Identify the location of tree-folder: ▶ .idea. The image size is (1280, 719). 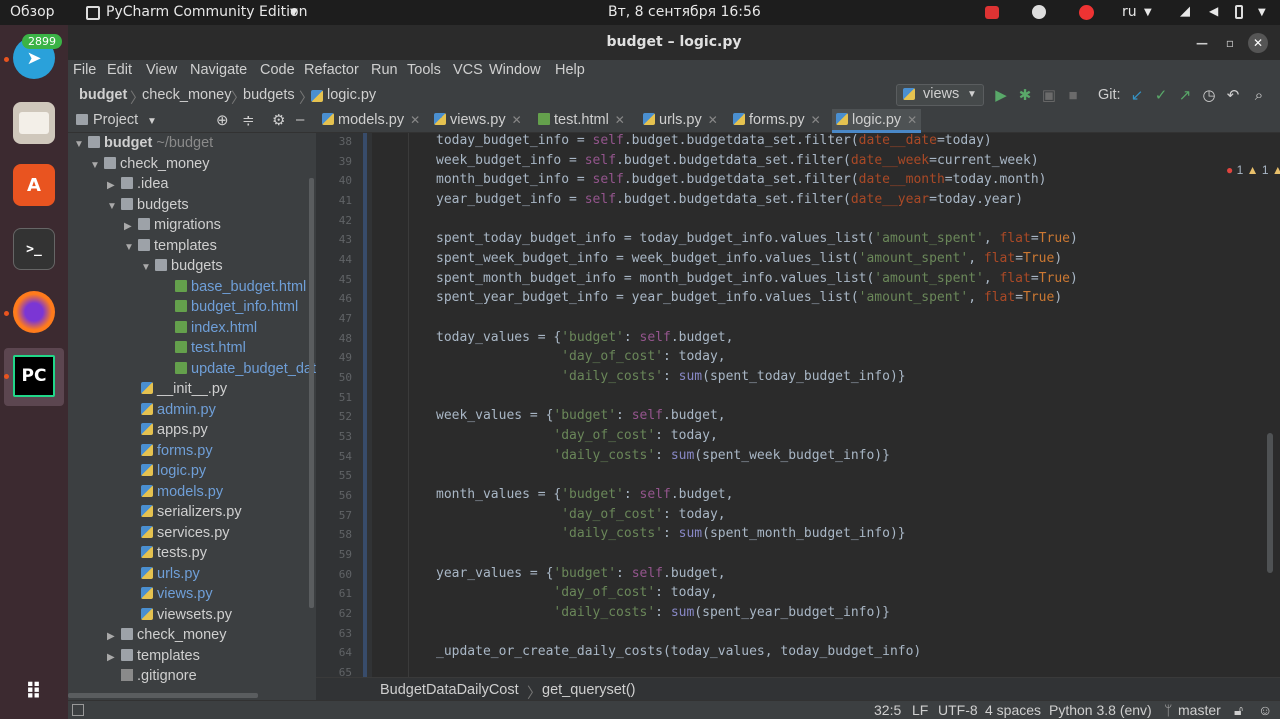
(137, 186).